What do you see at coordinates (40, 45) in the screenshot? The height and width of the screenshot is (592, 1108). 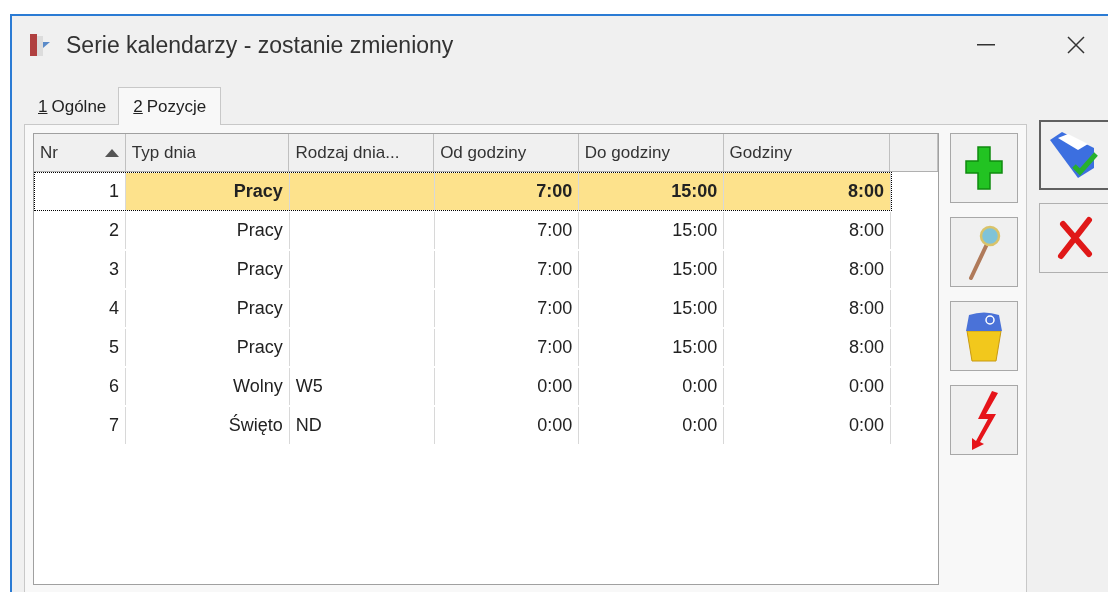 I see `calendar-app-icon` at bounding box center [40, 45].